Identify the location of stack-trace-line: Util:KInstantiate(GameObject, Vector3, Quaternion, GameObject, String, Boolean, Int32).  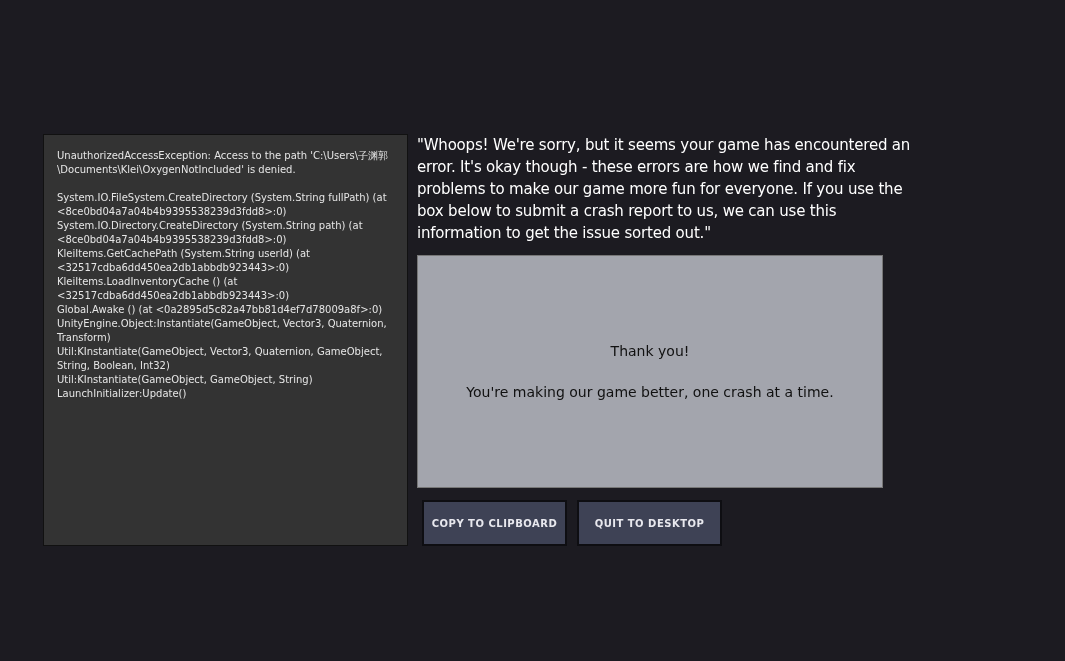
(220, 359).